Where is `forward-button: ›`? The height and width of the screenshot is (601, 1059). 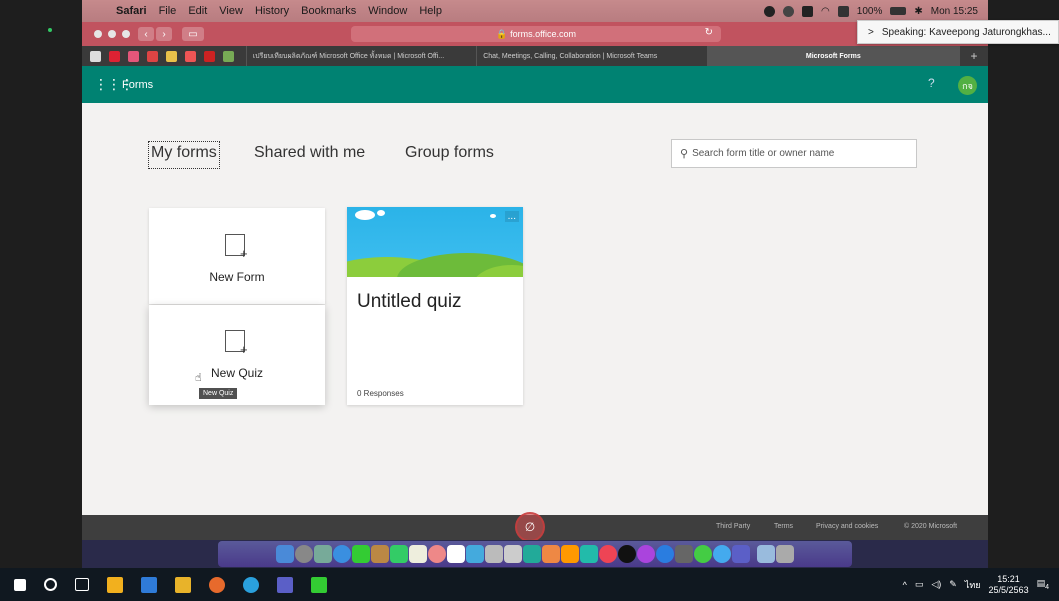 forward-button: › is located at coordinates (164, 34).